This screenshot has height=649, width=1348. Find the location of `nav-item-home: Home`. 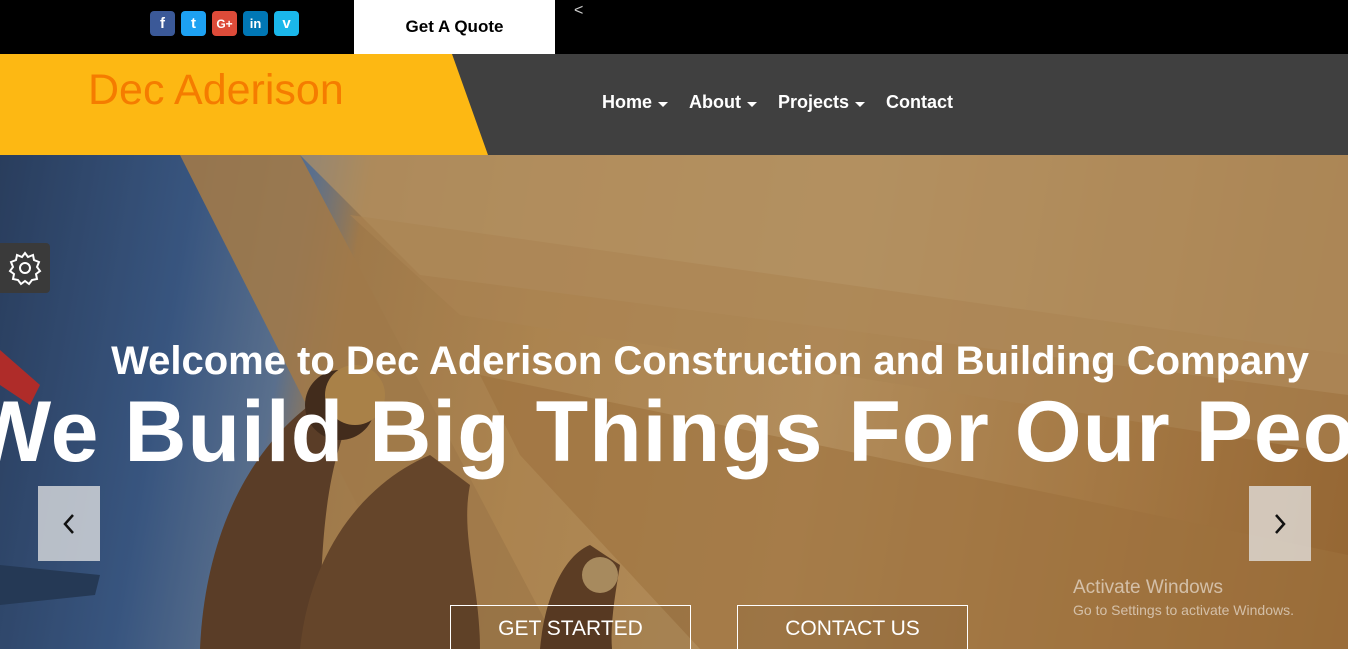

nav-item-home: Home is located at coordinates (635, 102).